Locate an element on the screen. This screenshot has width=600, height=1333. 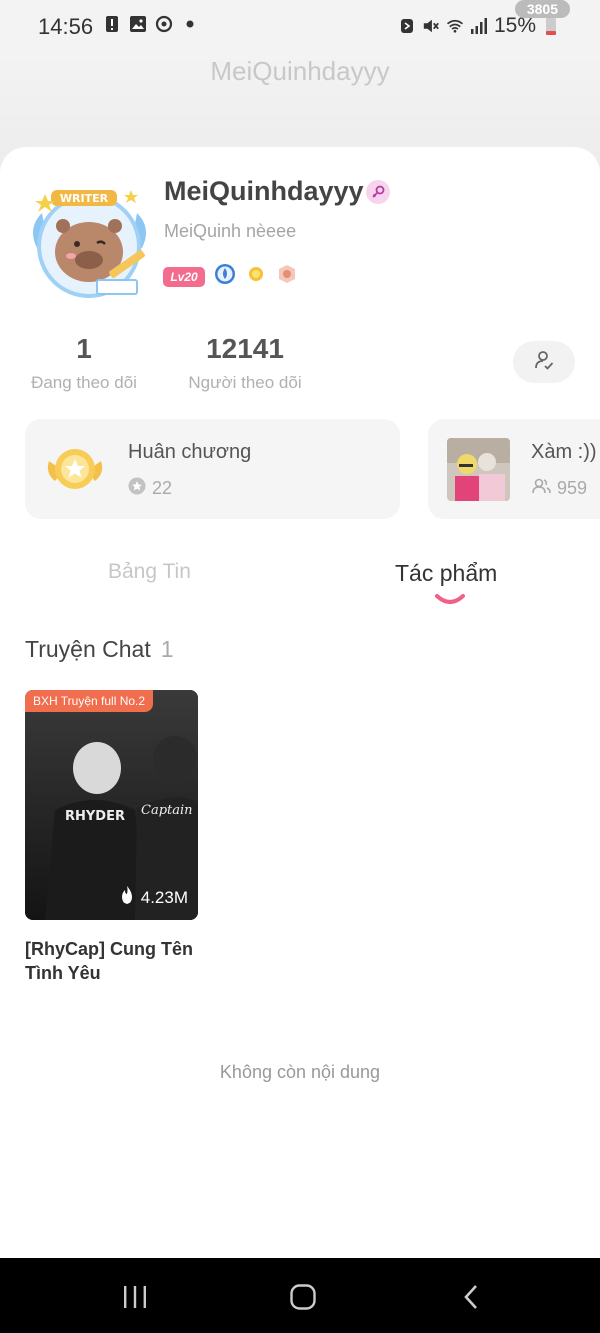
followers-label: Người theo dõi is located at coordinates (245, 382).